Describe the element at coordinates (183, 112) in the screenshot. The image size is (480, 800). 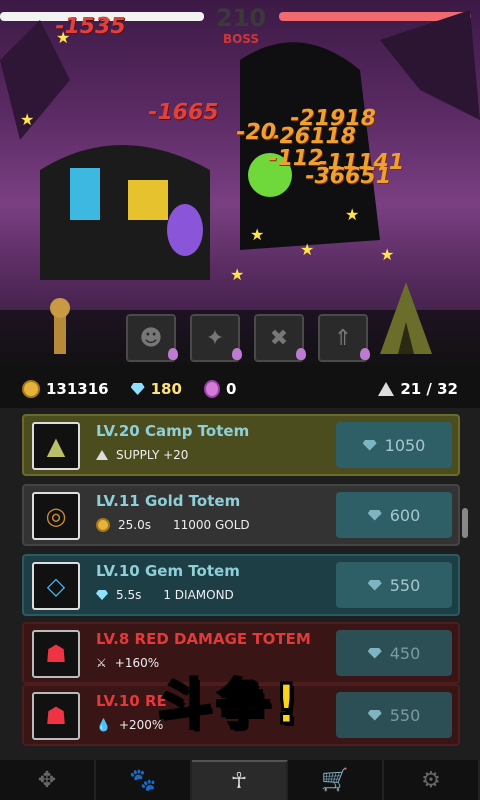
I see `damage-number: -1665` at that location.